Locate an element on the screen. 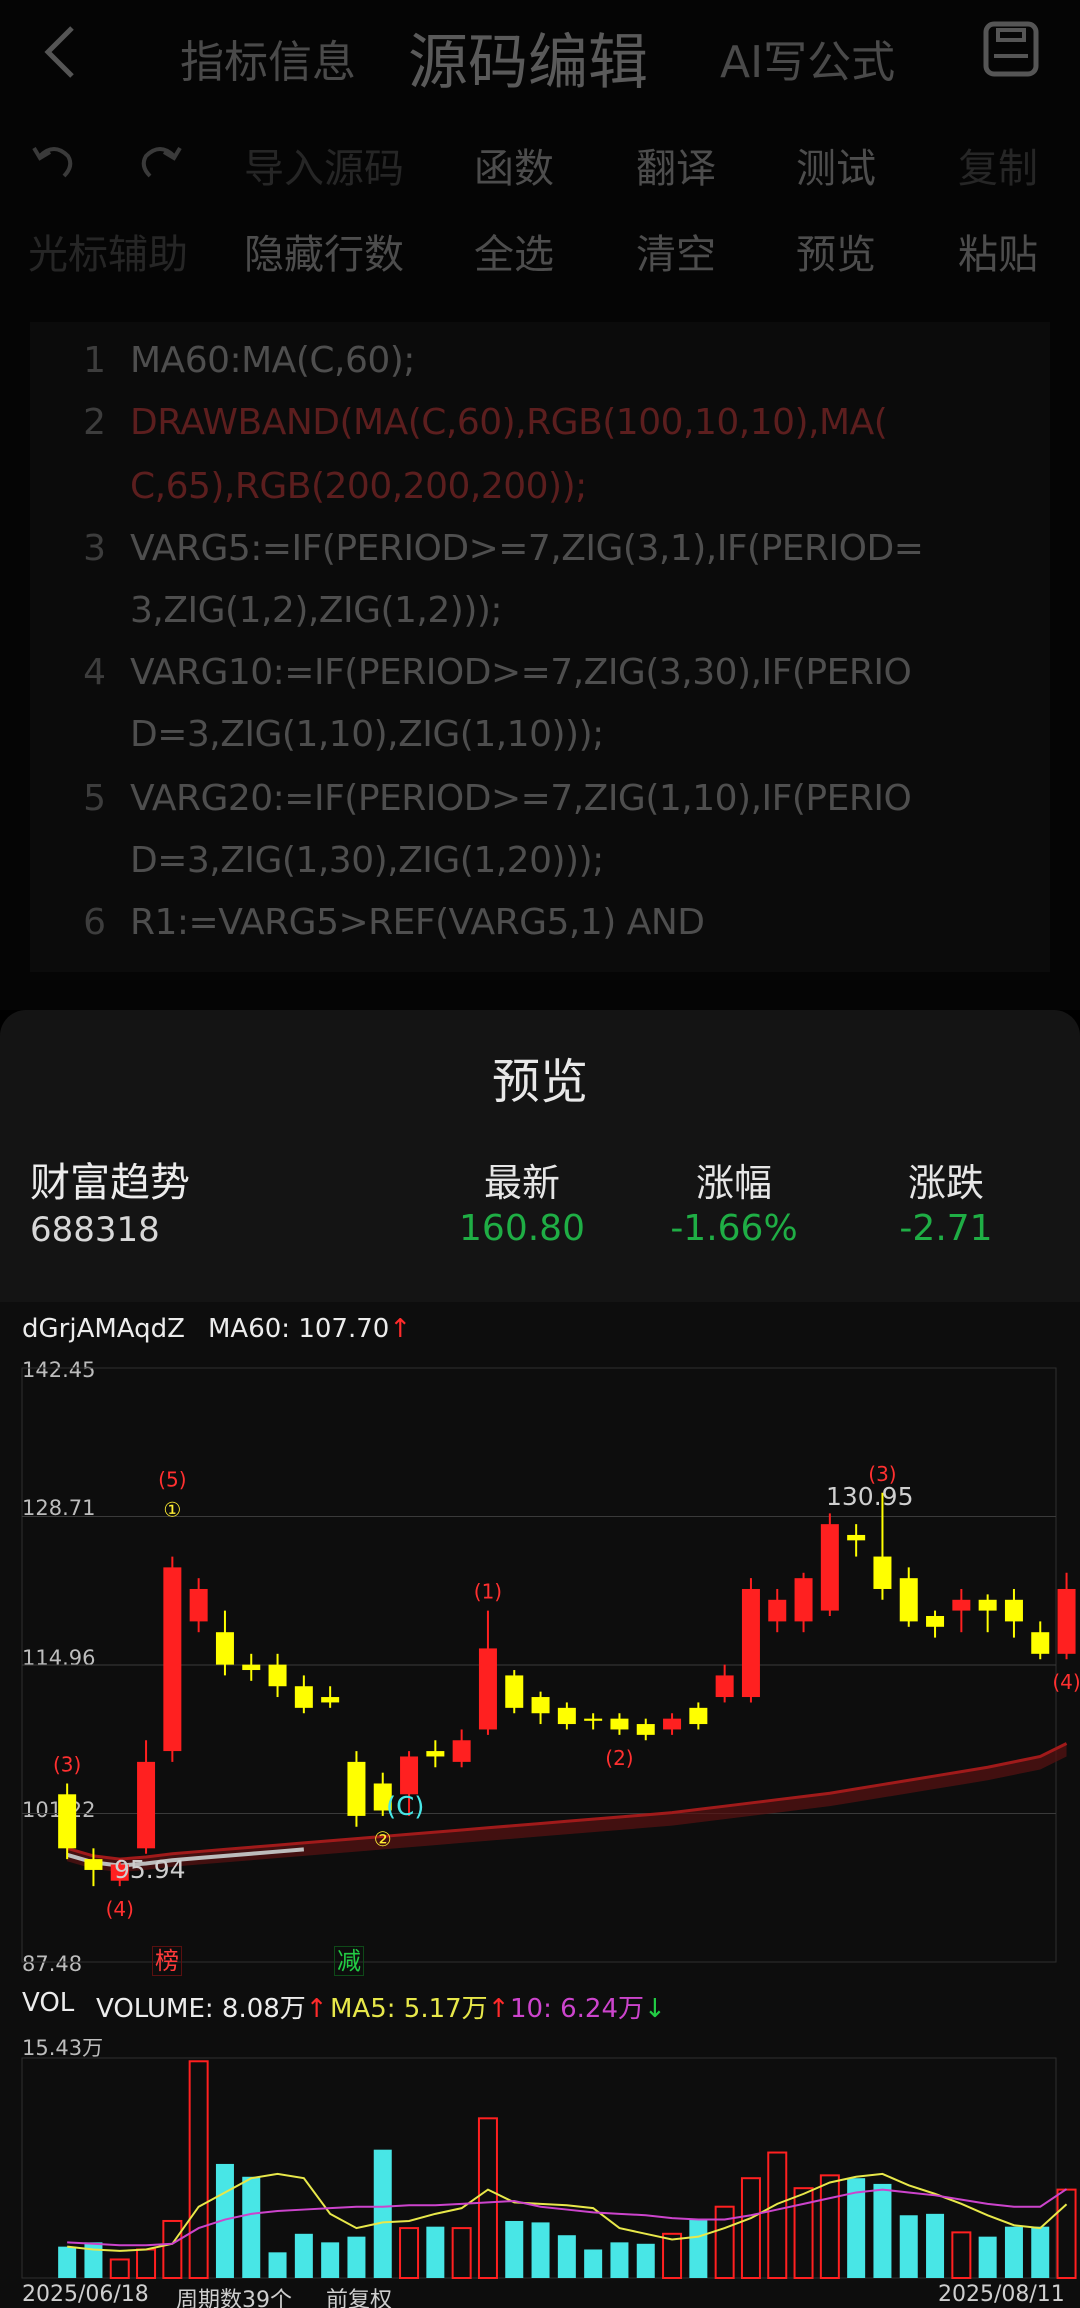  code-line: DRAWBAND(MA(C,60),RGB(100,10,10),MA( is located at coordinates (509, 422).